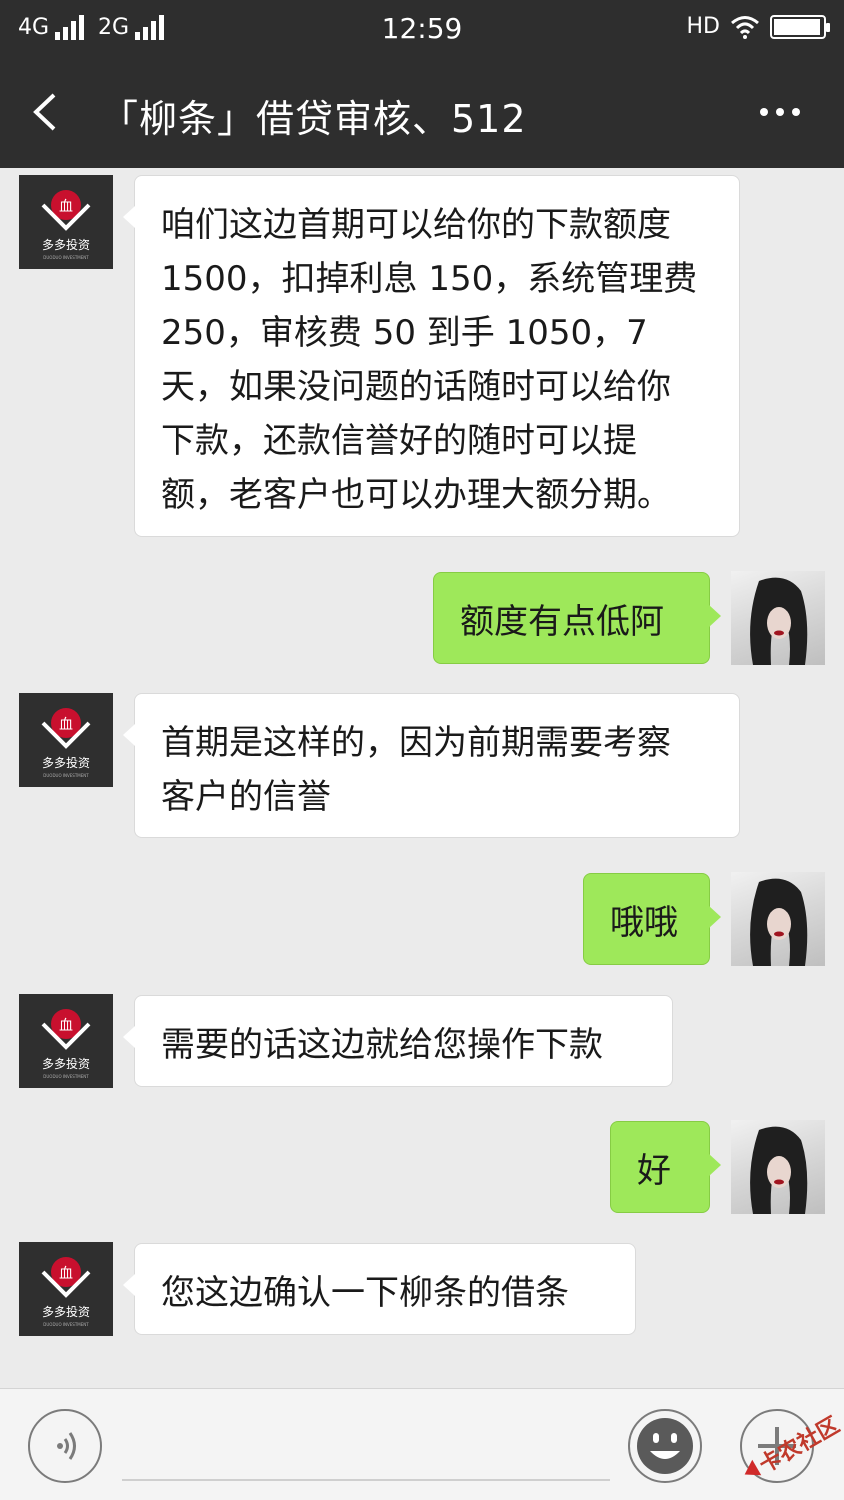 The height and width of the screenshot is (1500, 844). Describe the element at coordinates (366, 1480) in the screenshot. I see `message-input` at that location.